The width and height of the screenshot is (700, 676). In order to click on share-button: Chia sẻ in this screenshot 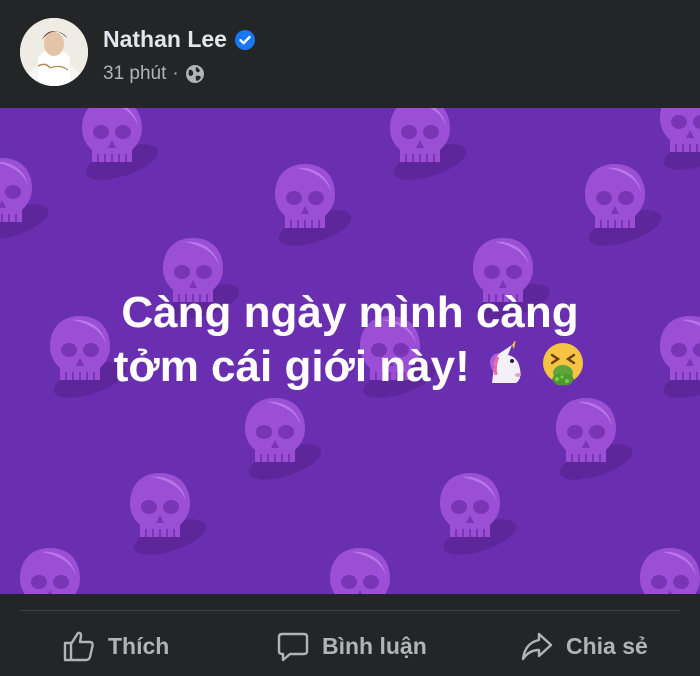, I will do `click(584, 646)`.